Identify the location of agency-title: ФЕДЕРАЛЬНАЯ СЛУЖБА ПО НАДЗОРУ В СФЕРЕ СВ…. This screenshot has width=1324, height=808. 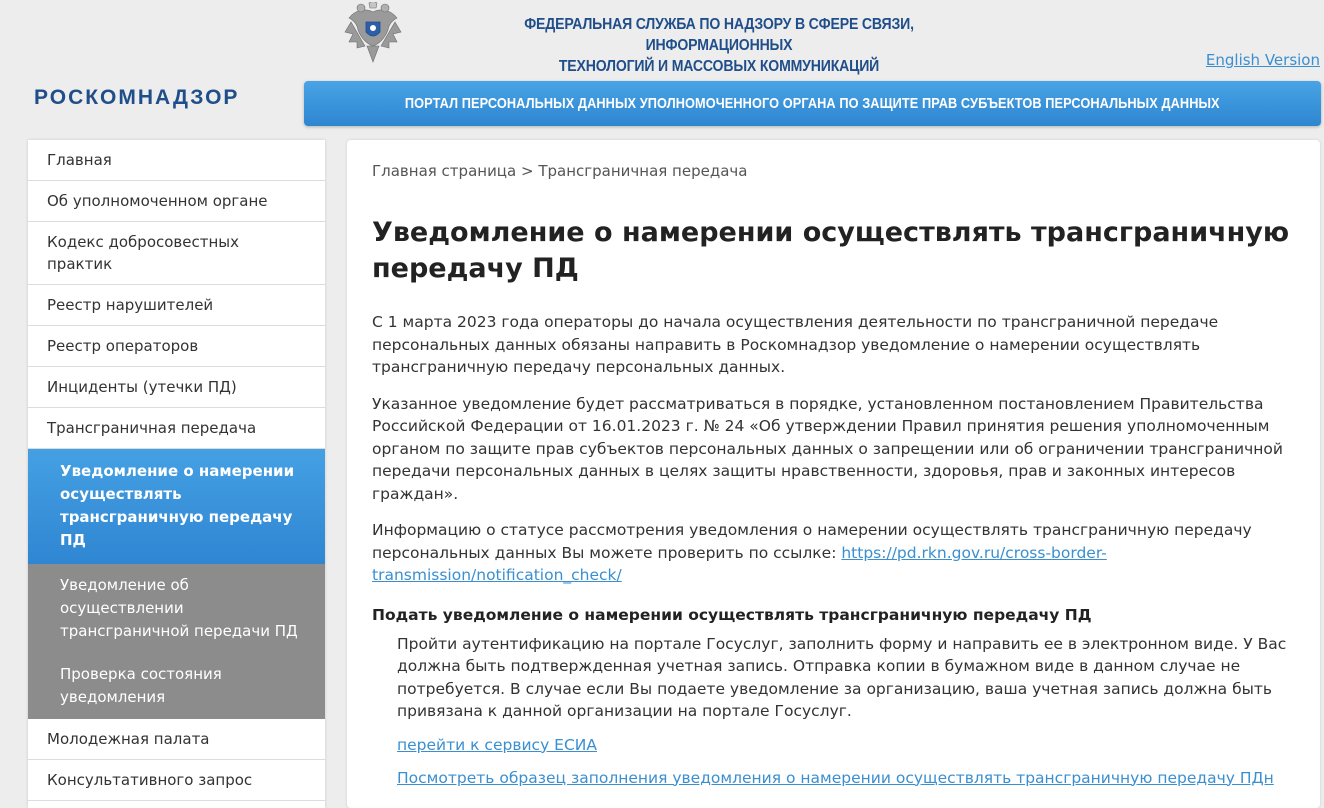
(718, 45).